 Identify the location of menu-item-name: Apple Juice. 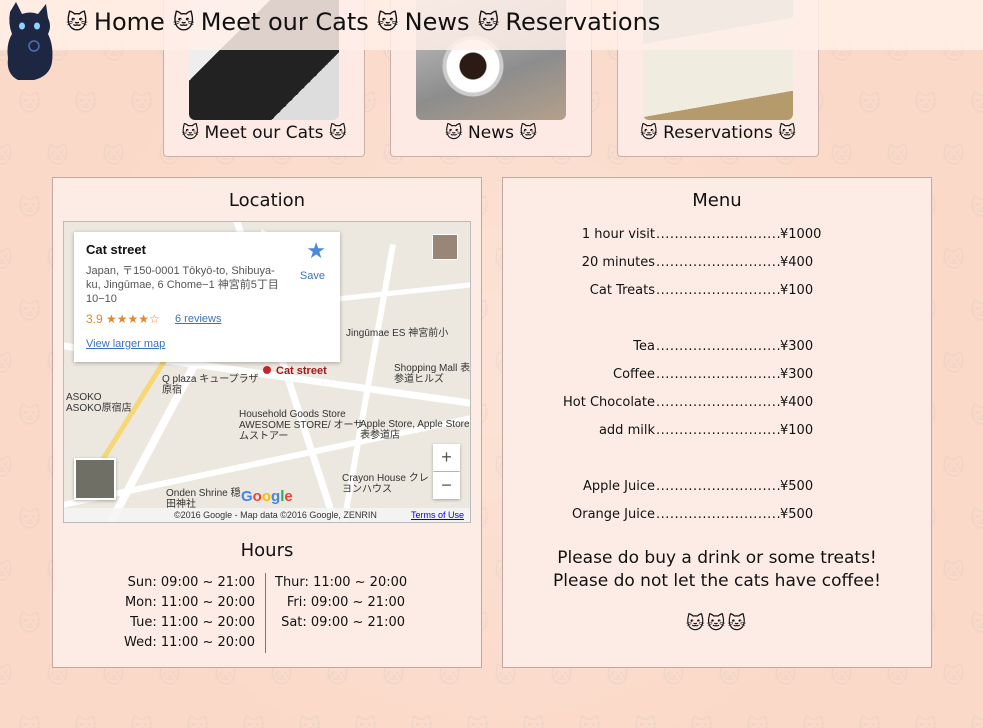
(619, 486).